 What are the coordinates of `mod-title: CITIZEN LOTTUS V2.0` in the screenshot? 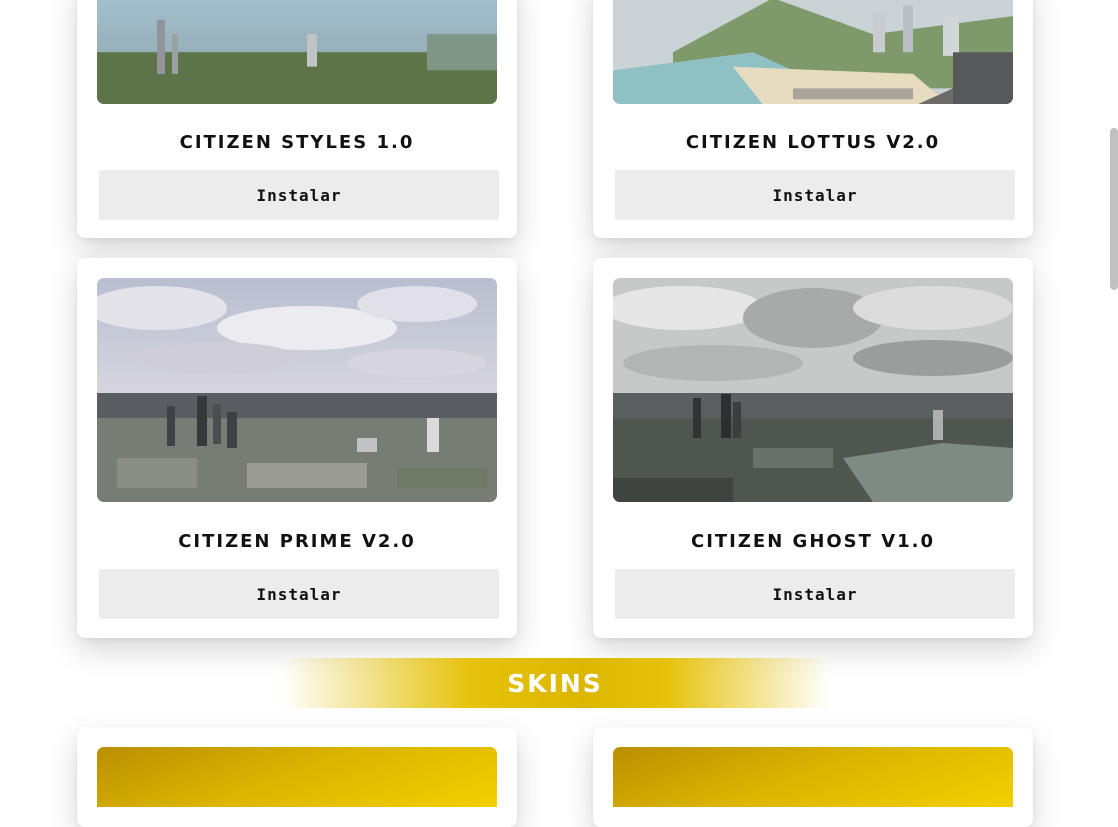 It's located at (813, 142).